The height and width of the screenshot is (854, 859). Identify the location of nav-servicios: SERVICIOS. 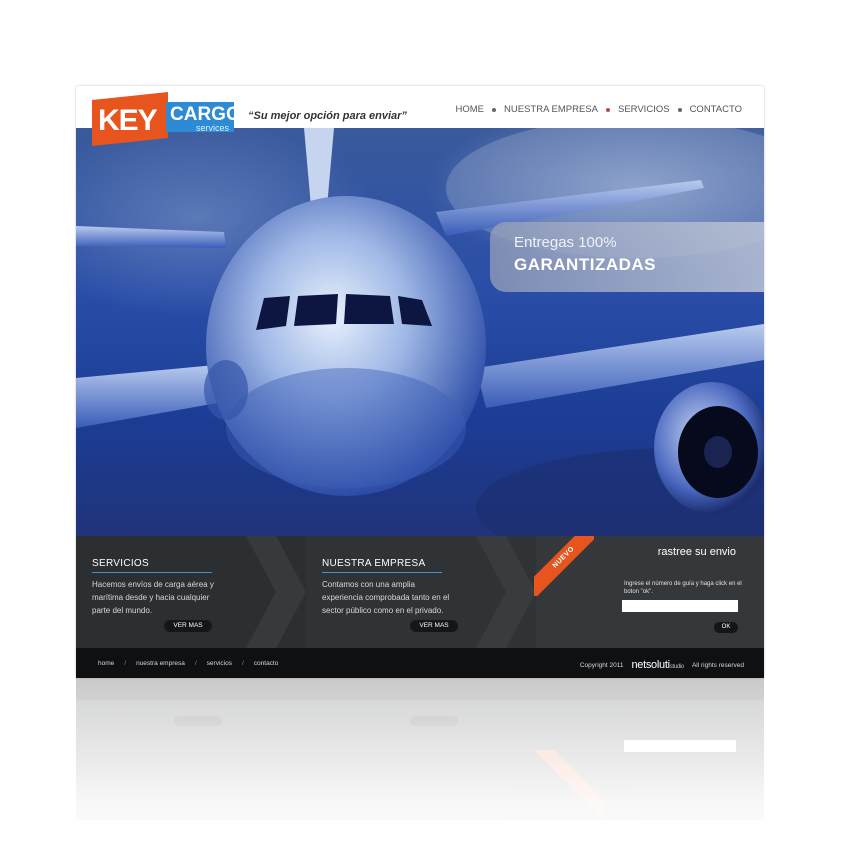
(644, 109).